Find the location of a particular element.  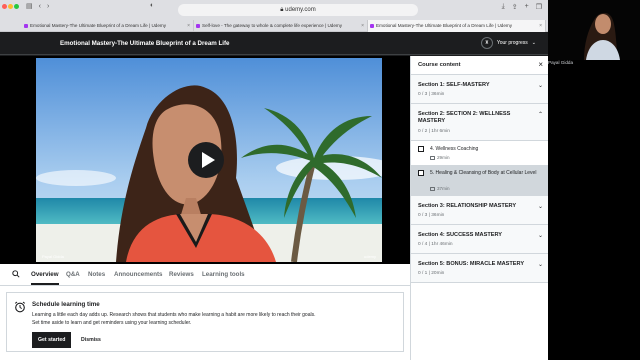

section-header: Section 1: SELF-MASTERY 0 / 3 | 36min ⌄ is located at coordinates (479, 89).